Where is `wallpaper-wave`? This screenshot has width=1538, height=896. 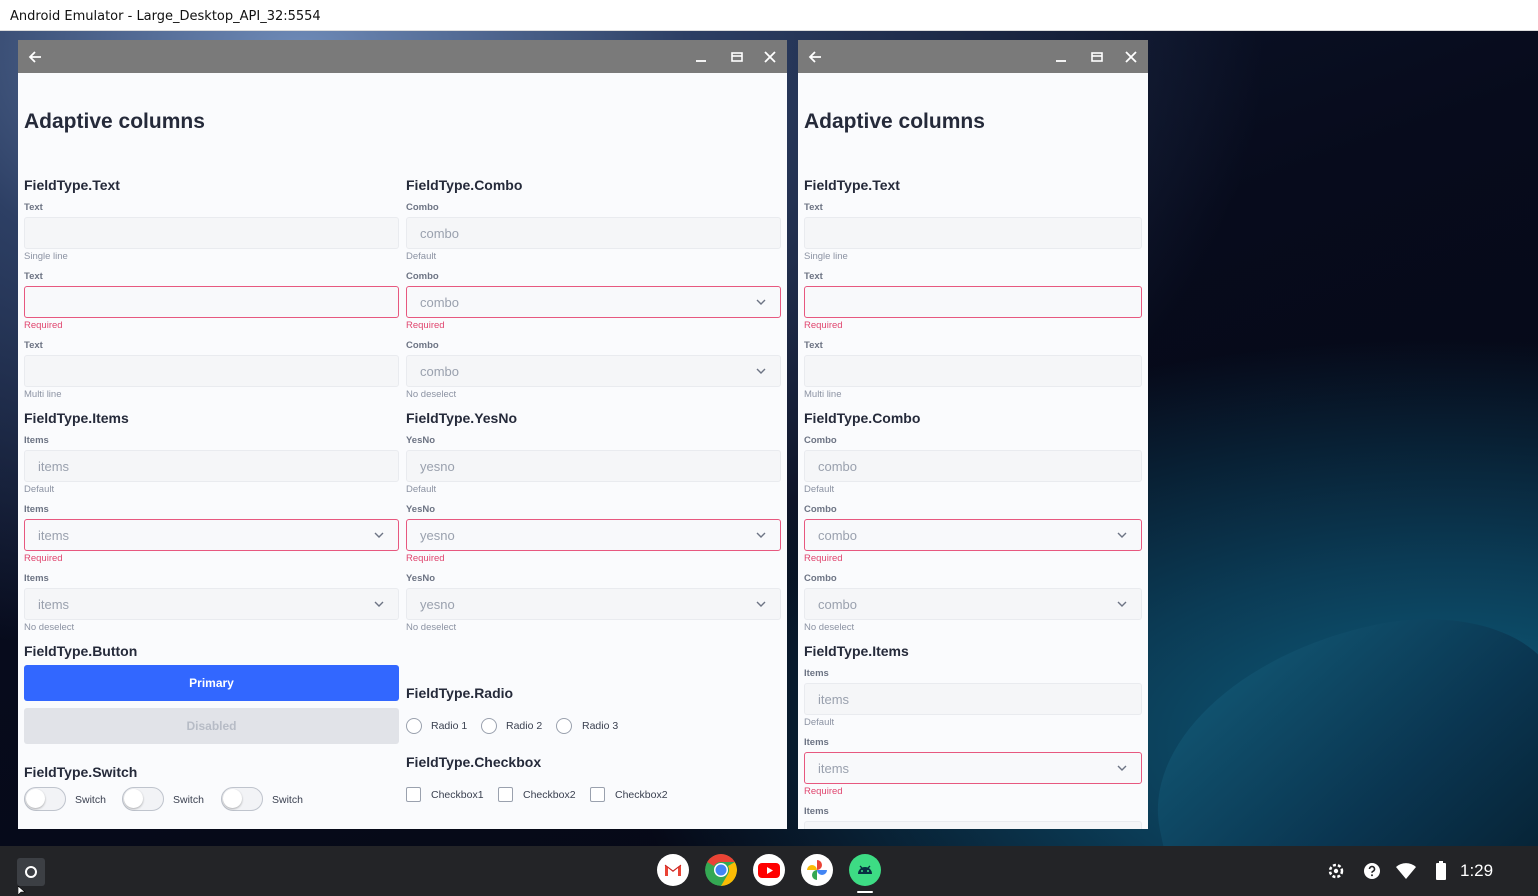
wallpaper-wave is located at coordinates (1332, 718).